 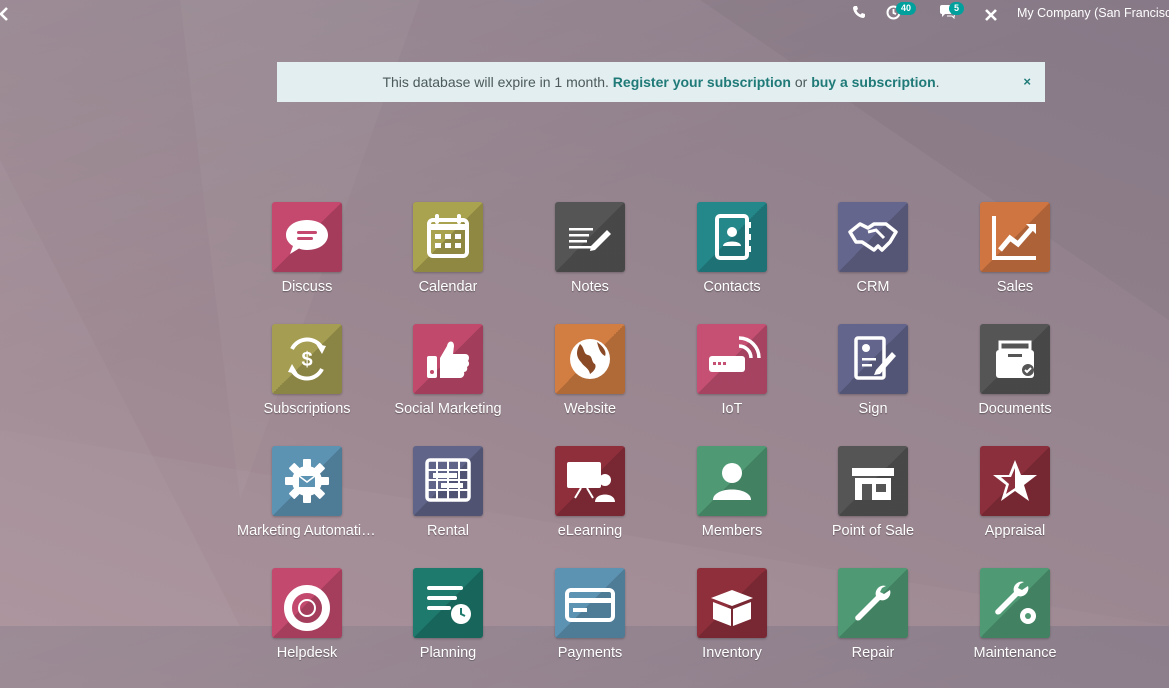 I want to click on app-contacts: Contacts, so click(x=732, y=262).